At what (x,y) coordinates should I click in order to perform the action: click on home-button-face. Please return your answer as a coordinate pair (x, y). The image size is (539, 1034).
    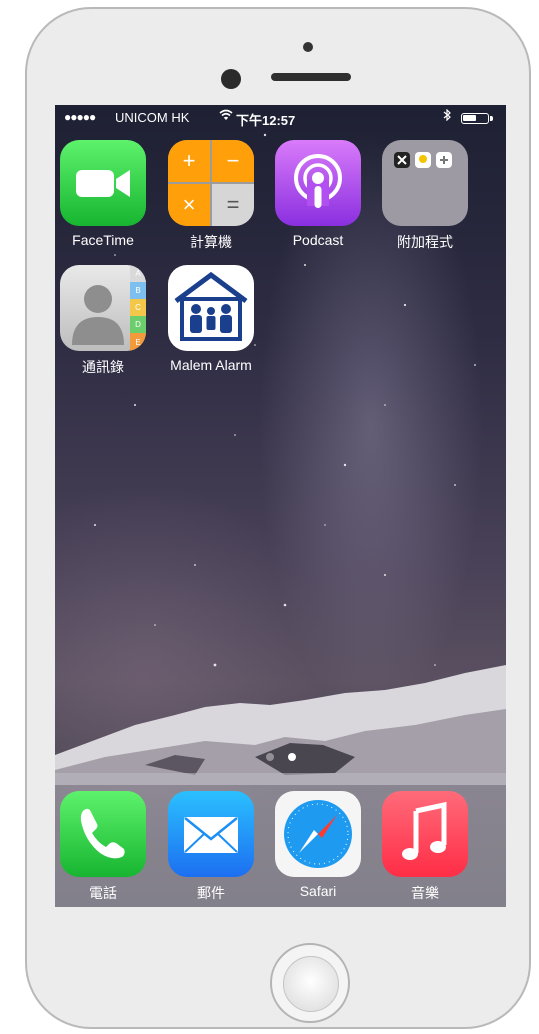
    Looking at the image, I should click on (311, 984).